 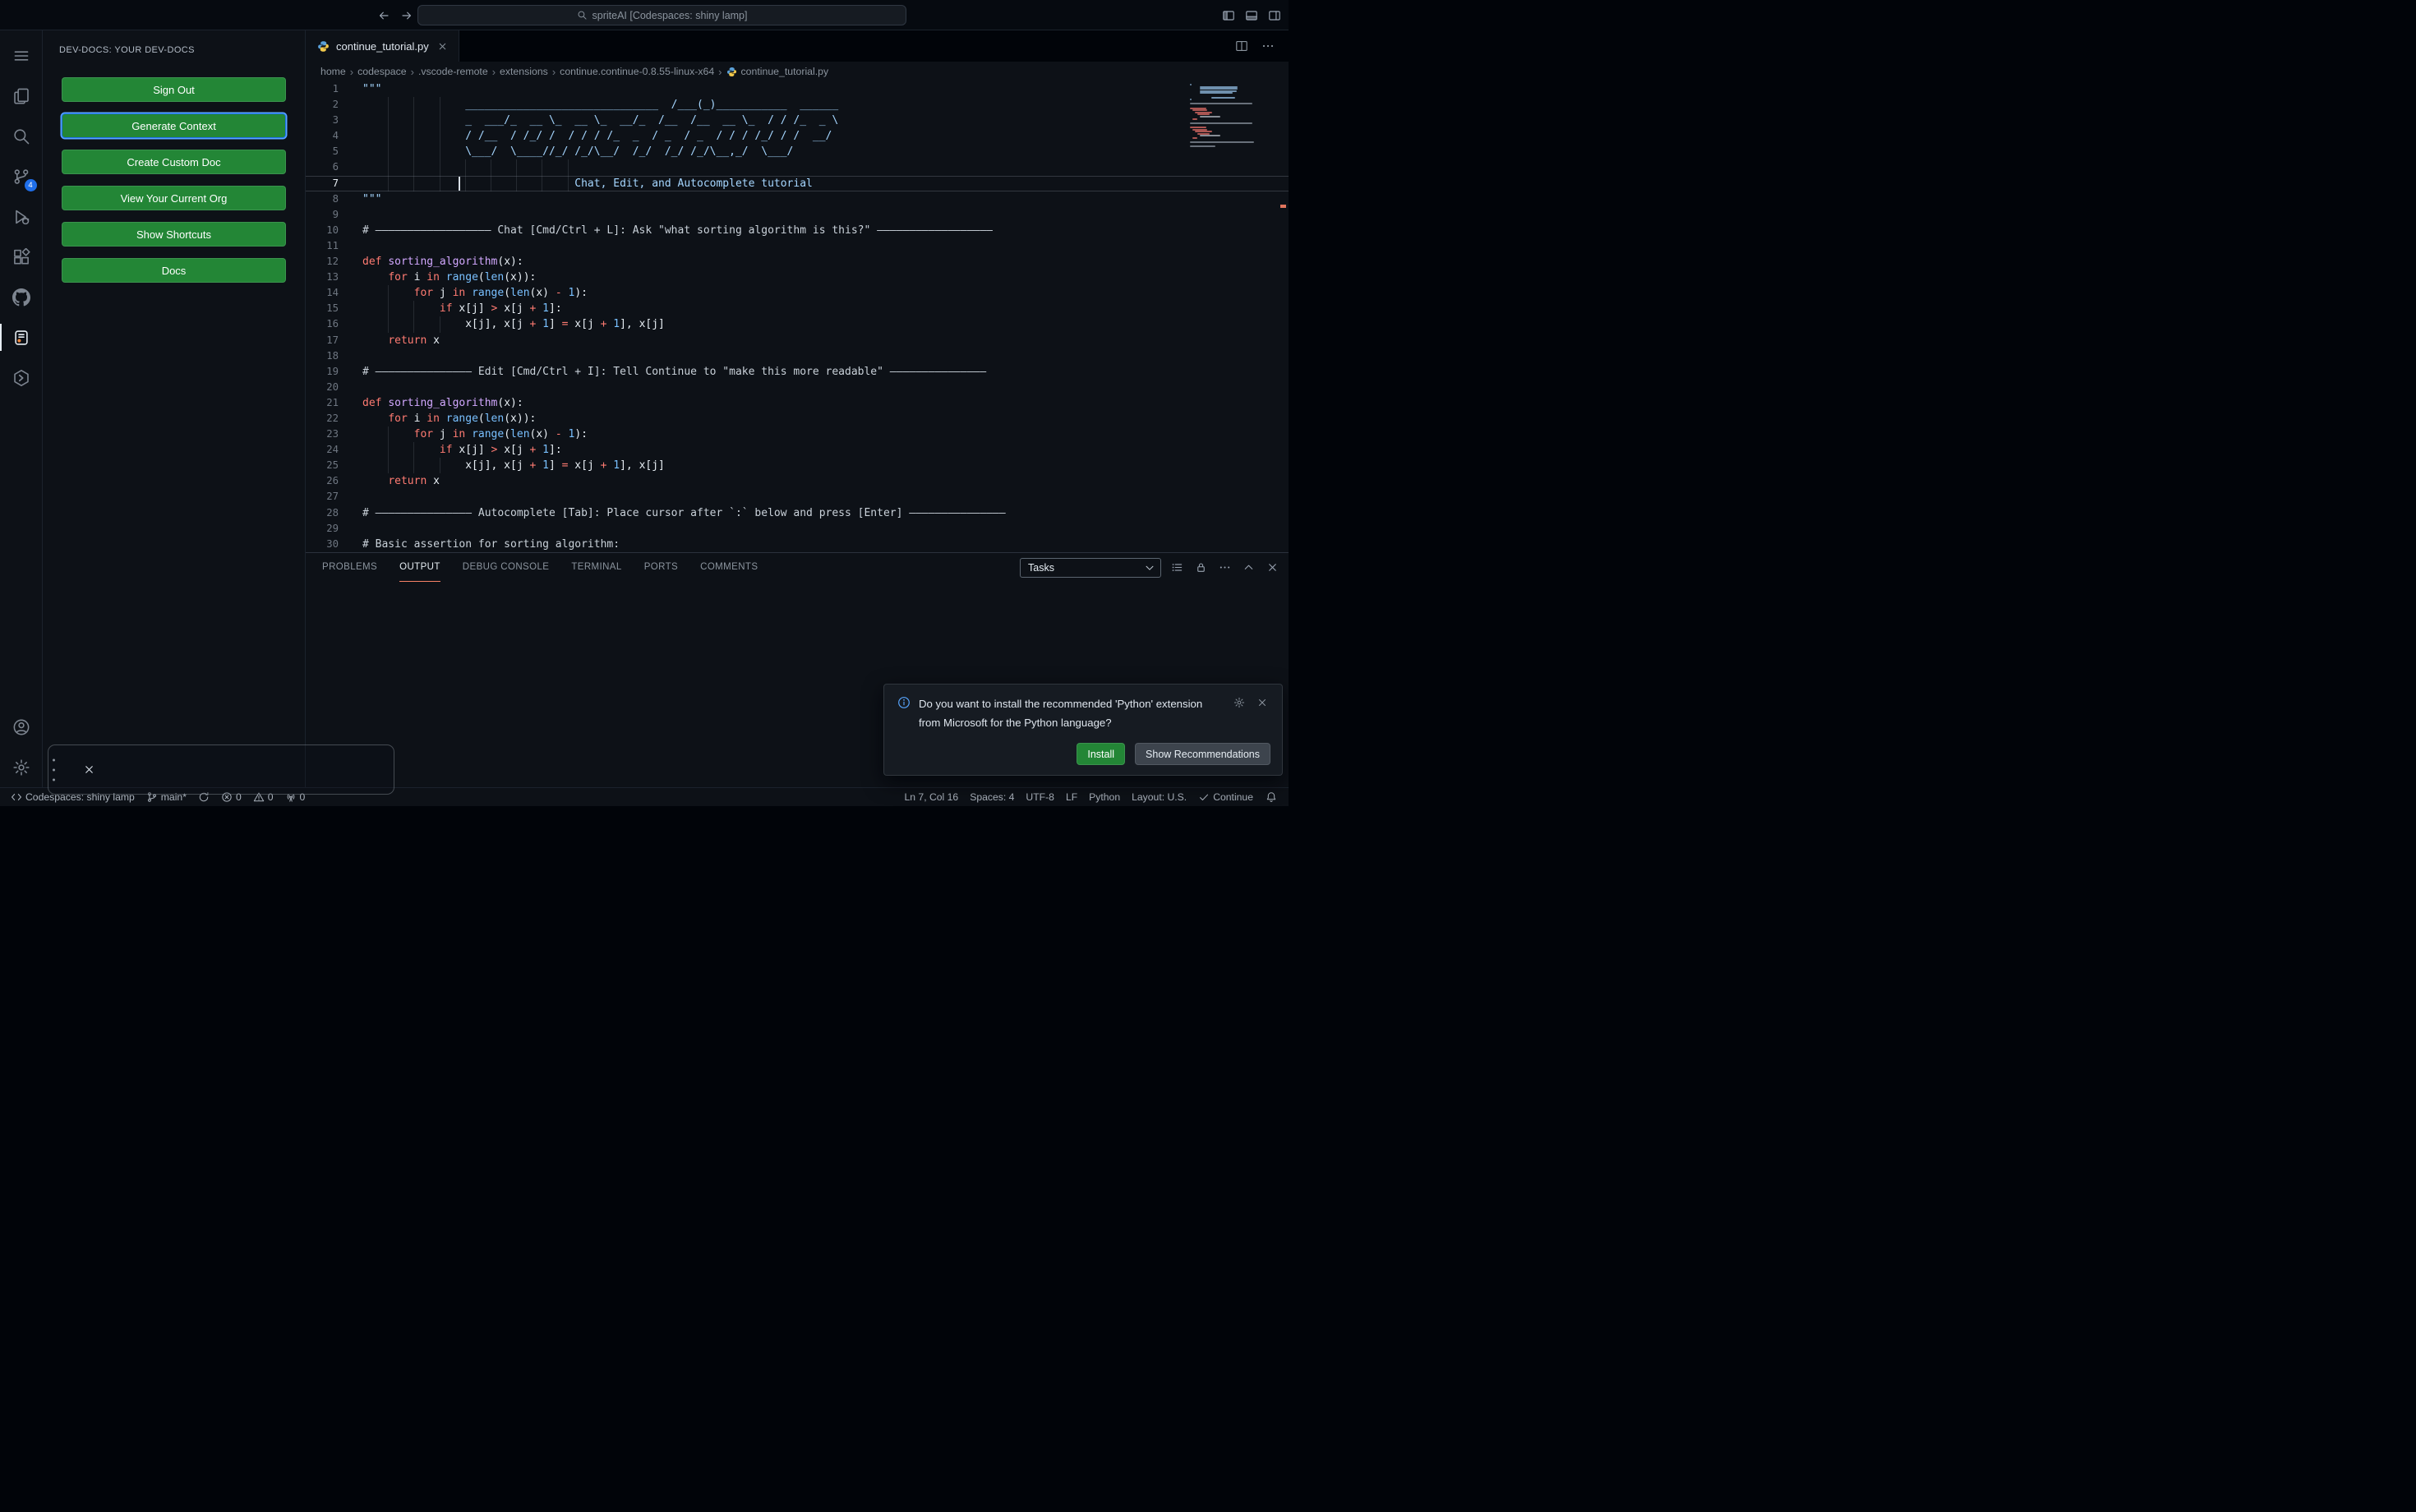 What do you see at coordinates (798, 199) in the screenshot?
I see `code-line-8: 8 """` at bounding box center [798, 199].